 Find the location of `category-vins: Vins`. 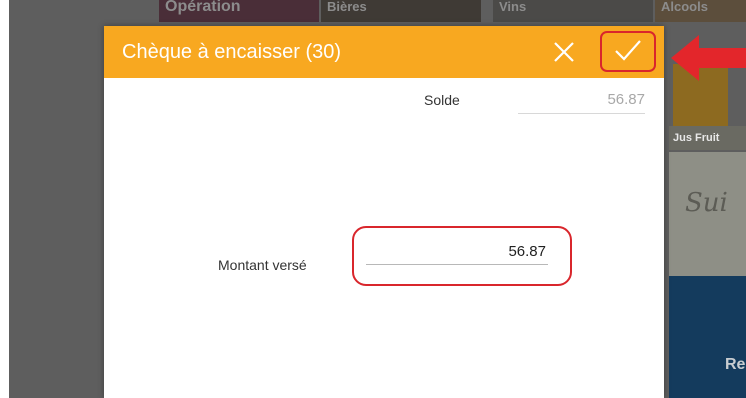

category-vins: Vins is located at coordinates (573, 11).